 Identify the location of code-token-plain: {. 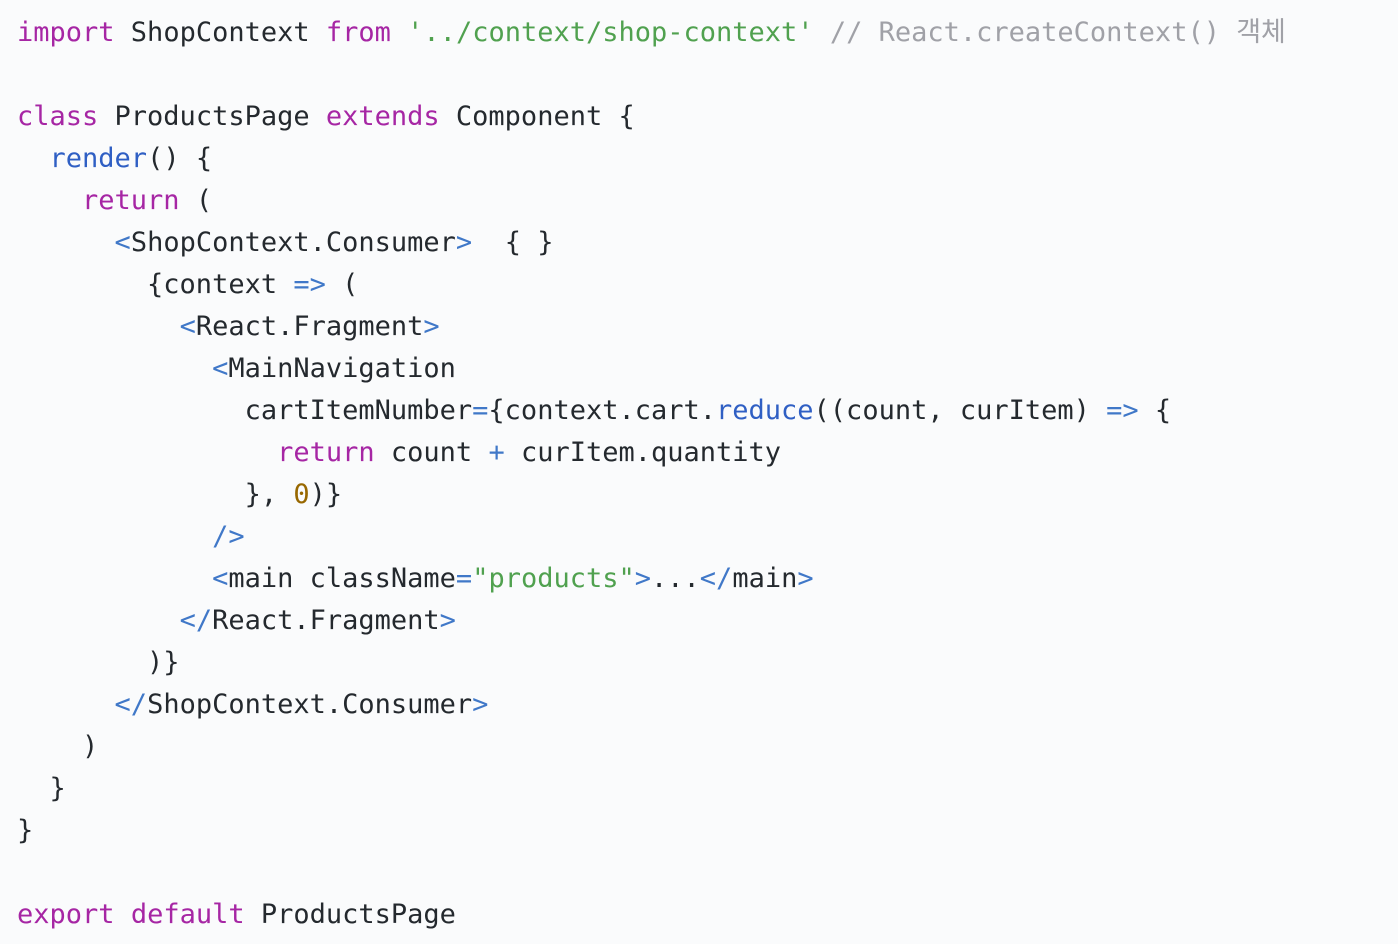
(1155, 410).